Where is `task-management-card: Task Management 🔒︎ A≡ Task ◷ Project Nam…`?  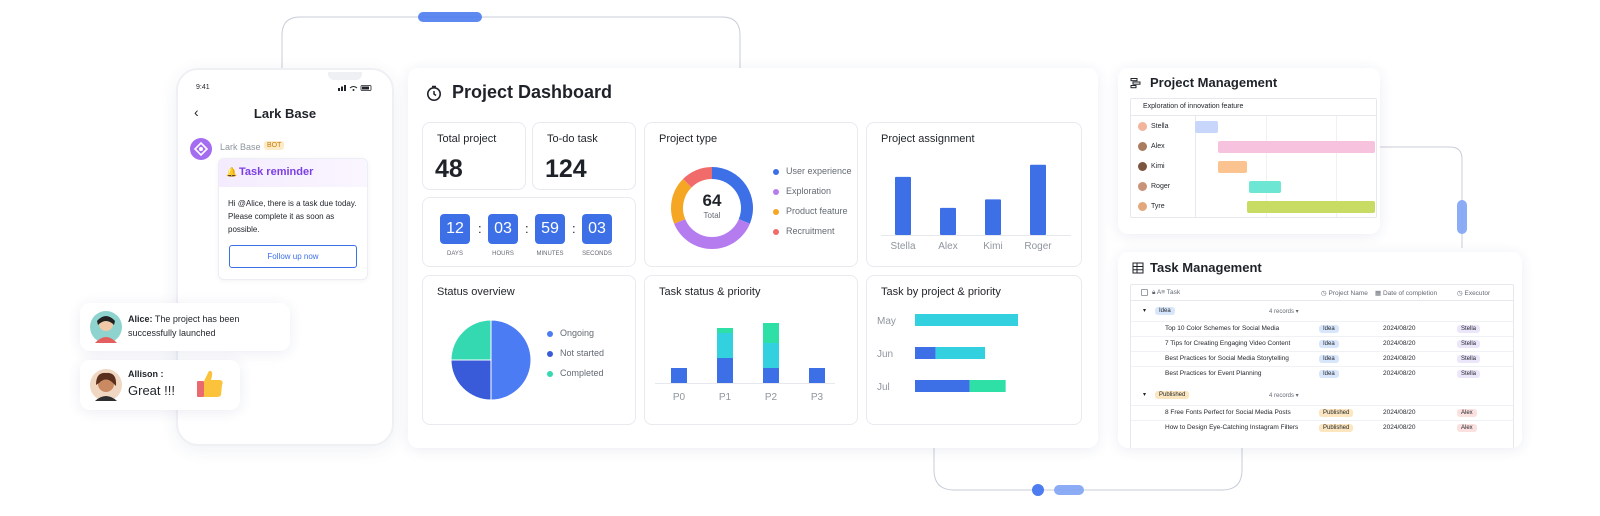 task-management-card: Task Management 🔒︎ A≡ Task ◷ Project Nam… is located at coordinates (1320, 350).